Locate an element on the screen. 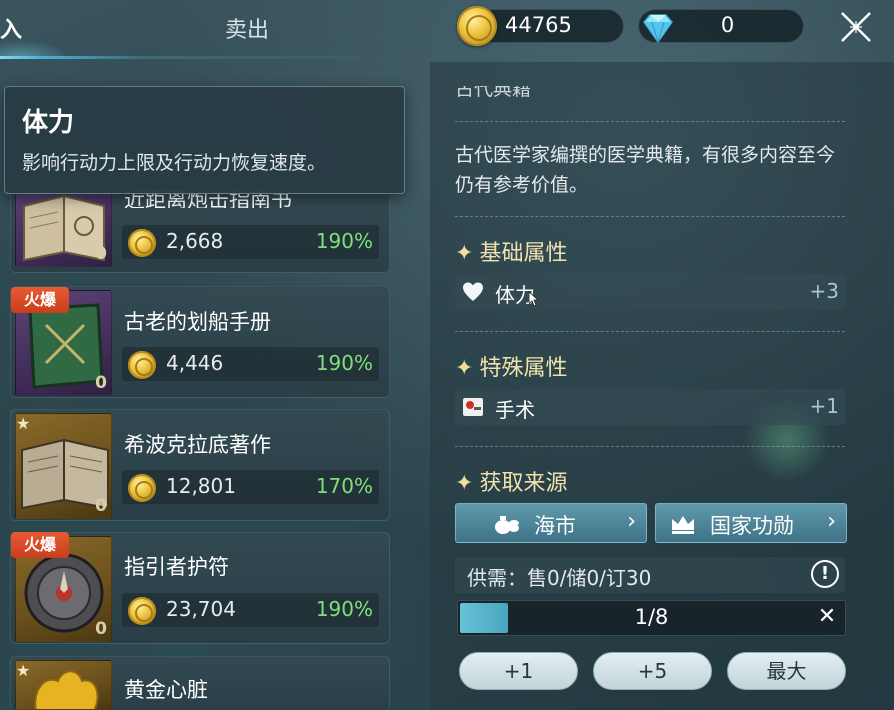 This screenshot has width=894, height=710. money-bag-icon is located at coordinates (507, 525).